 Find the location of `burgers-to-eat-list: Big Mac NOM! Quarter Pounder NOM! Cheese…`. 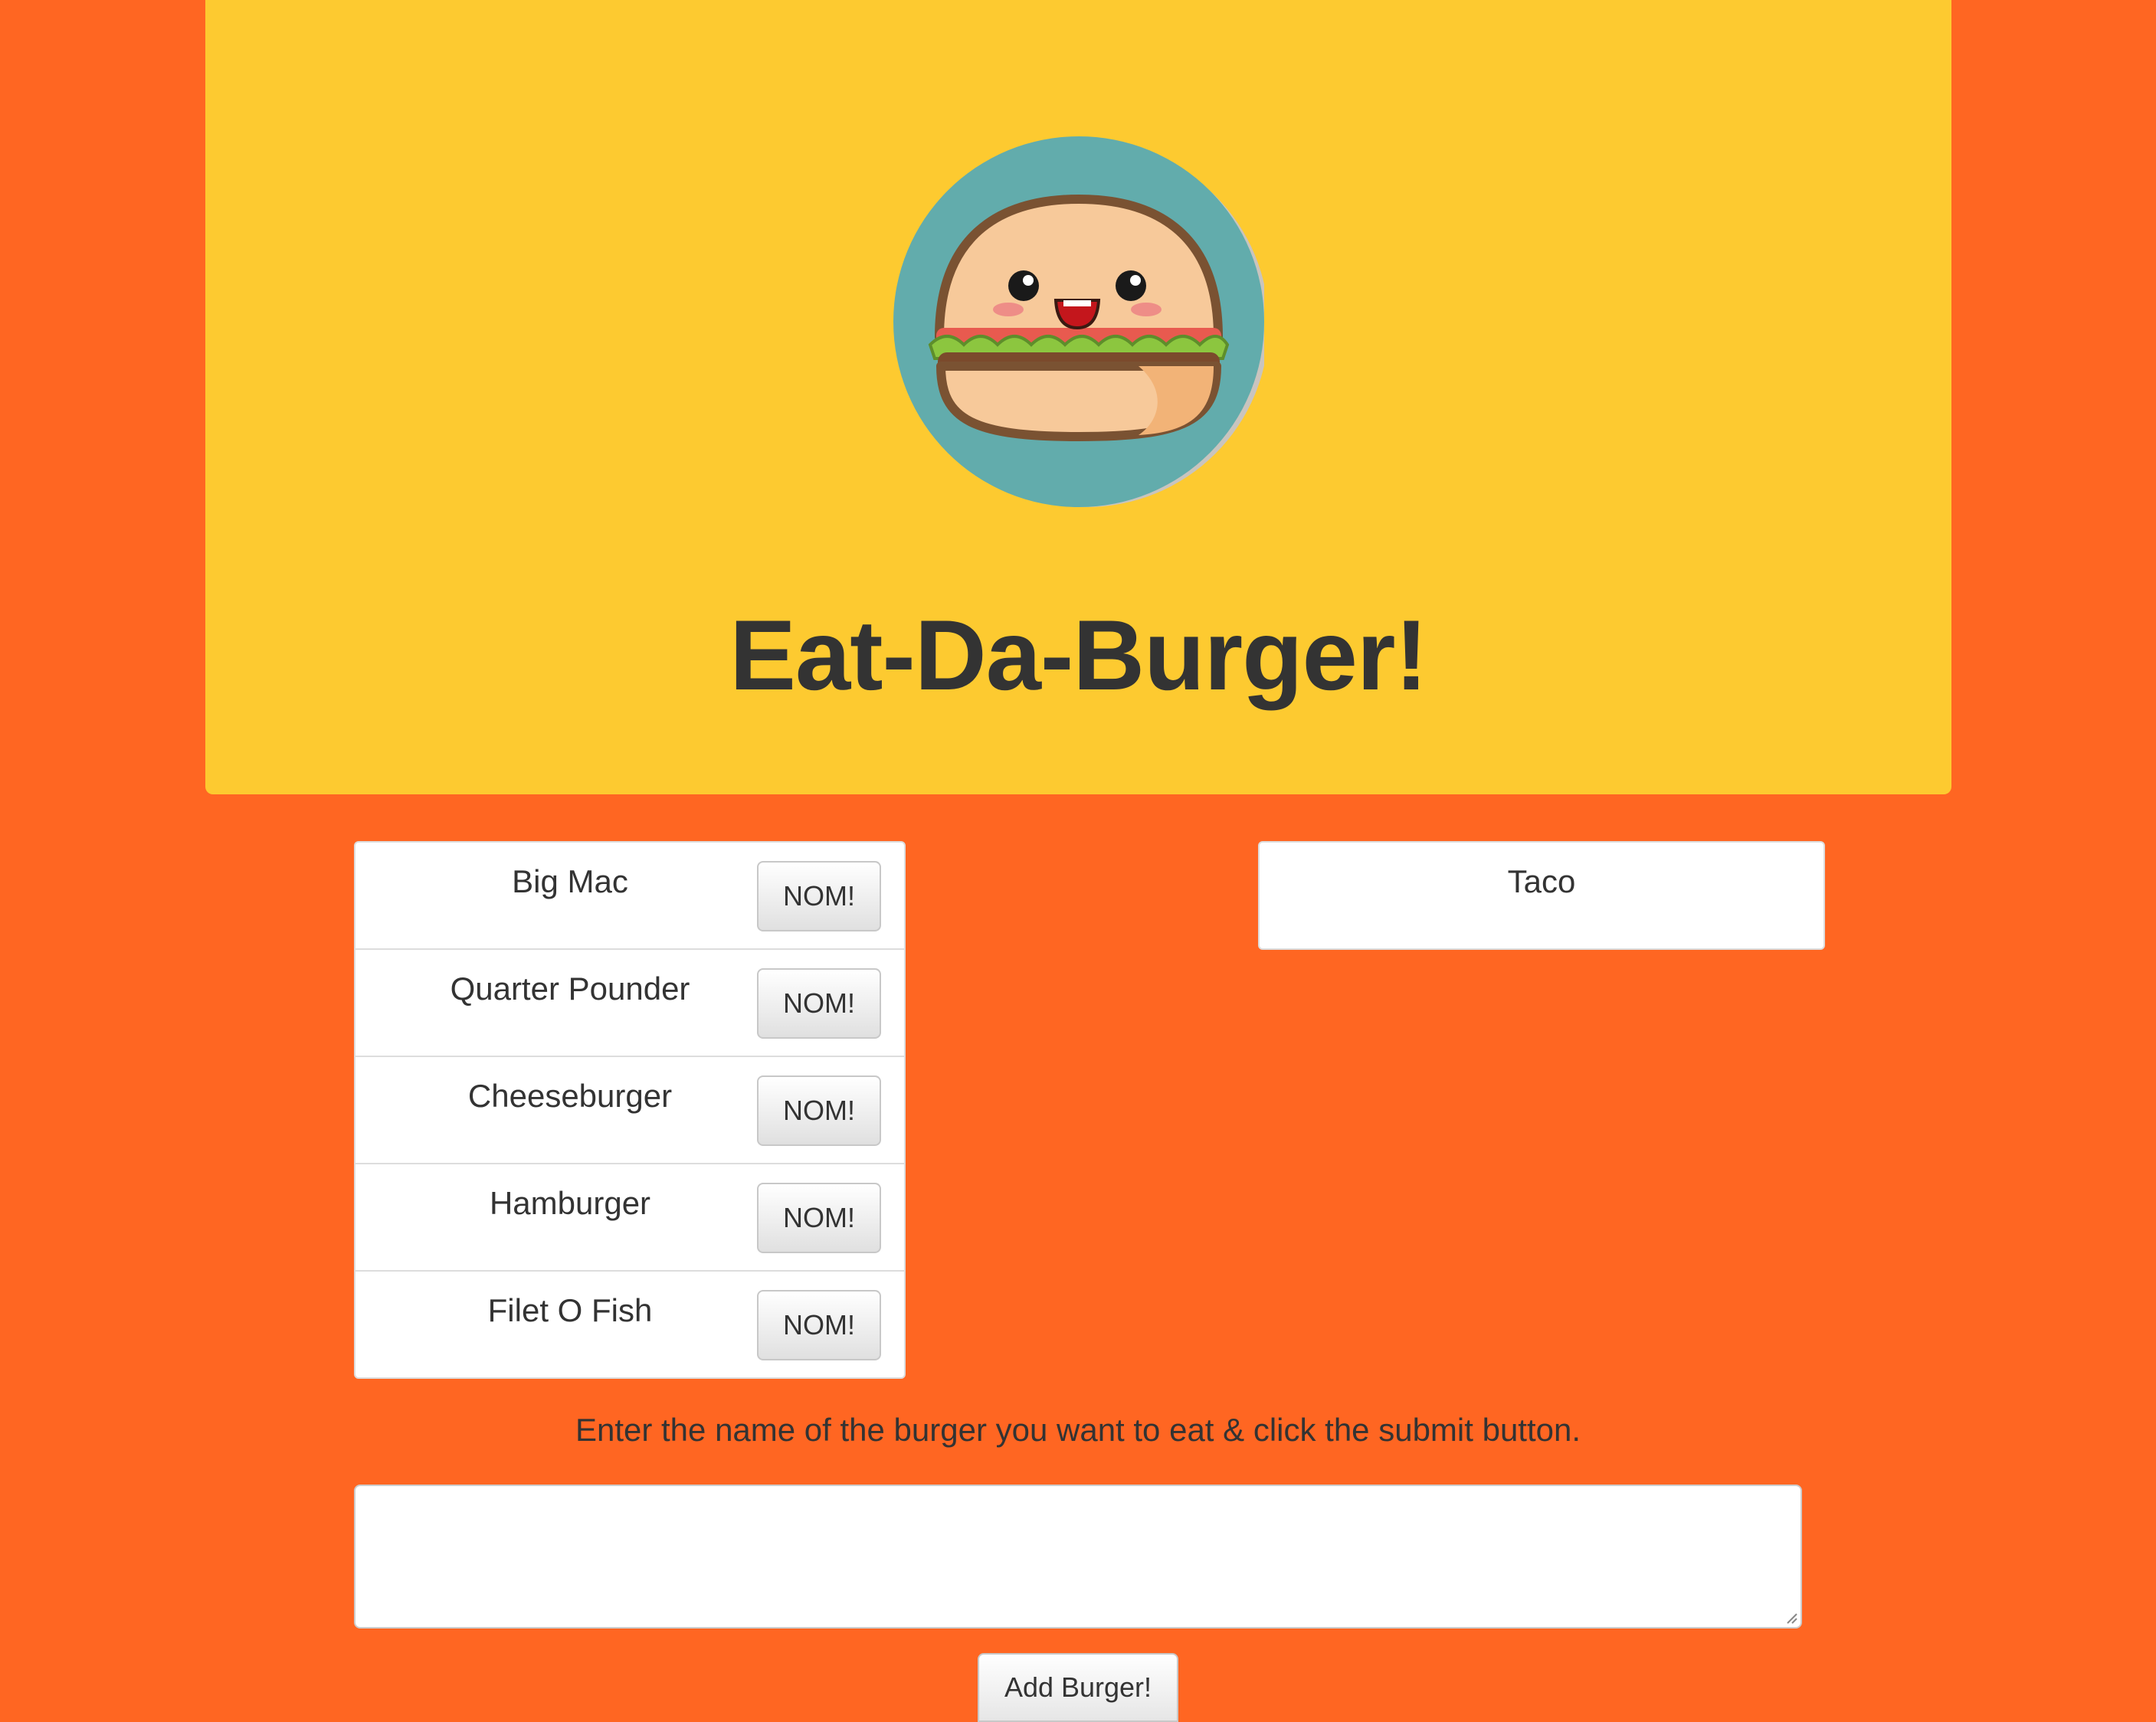

burgers-to-eat-list: Big Mac NOM! Quarter Pounder NOM! Cheese… is located at coordinates (630, 1110).